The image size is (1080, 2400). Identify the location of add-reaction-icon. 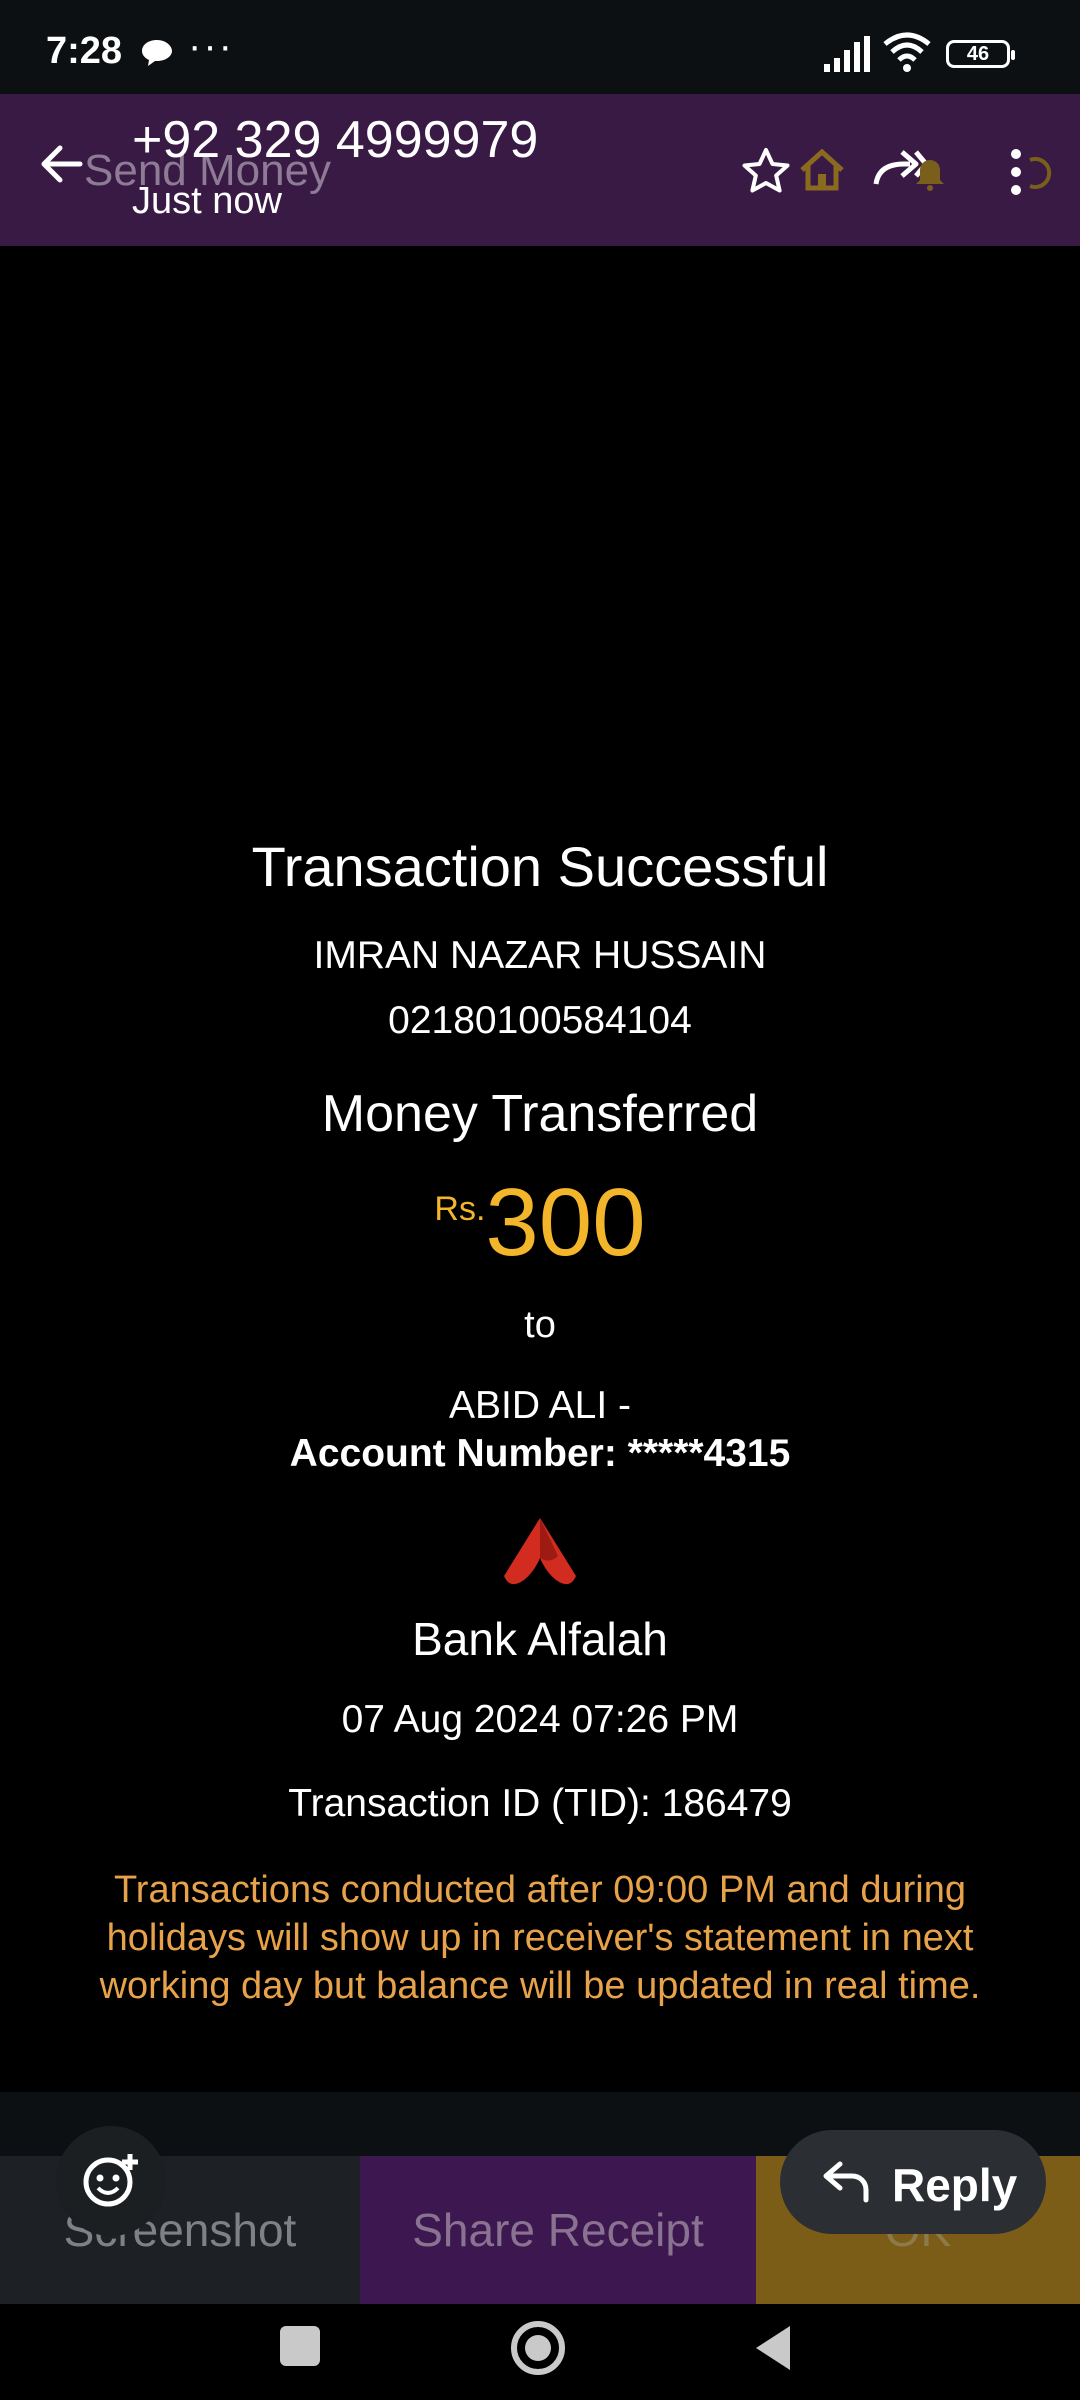
(110, 2180).